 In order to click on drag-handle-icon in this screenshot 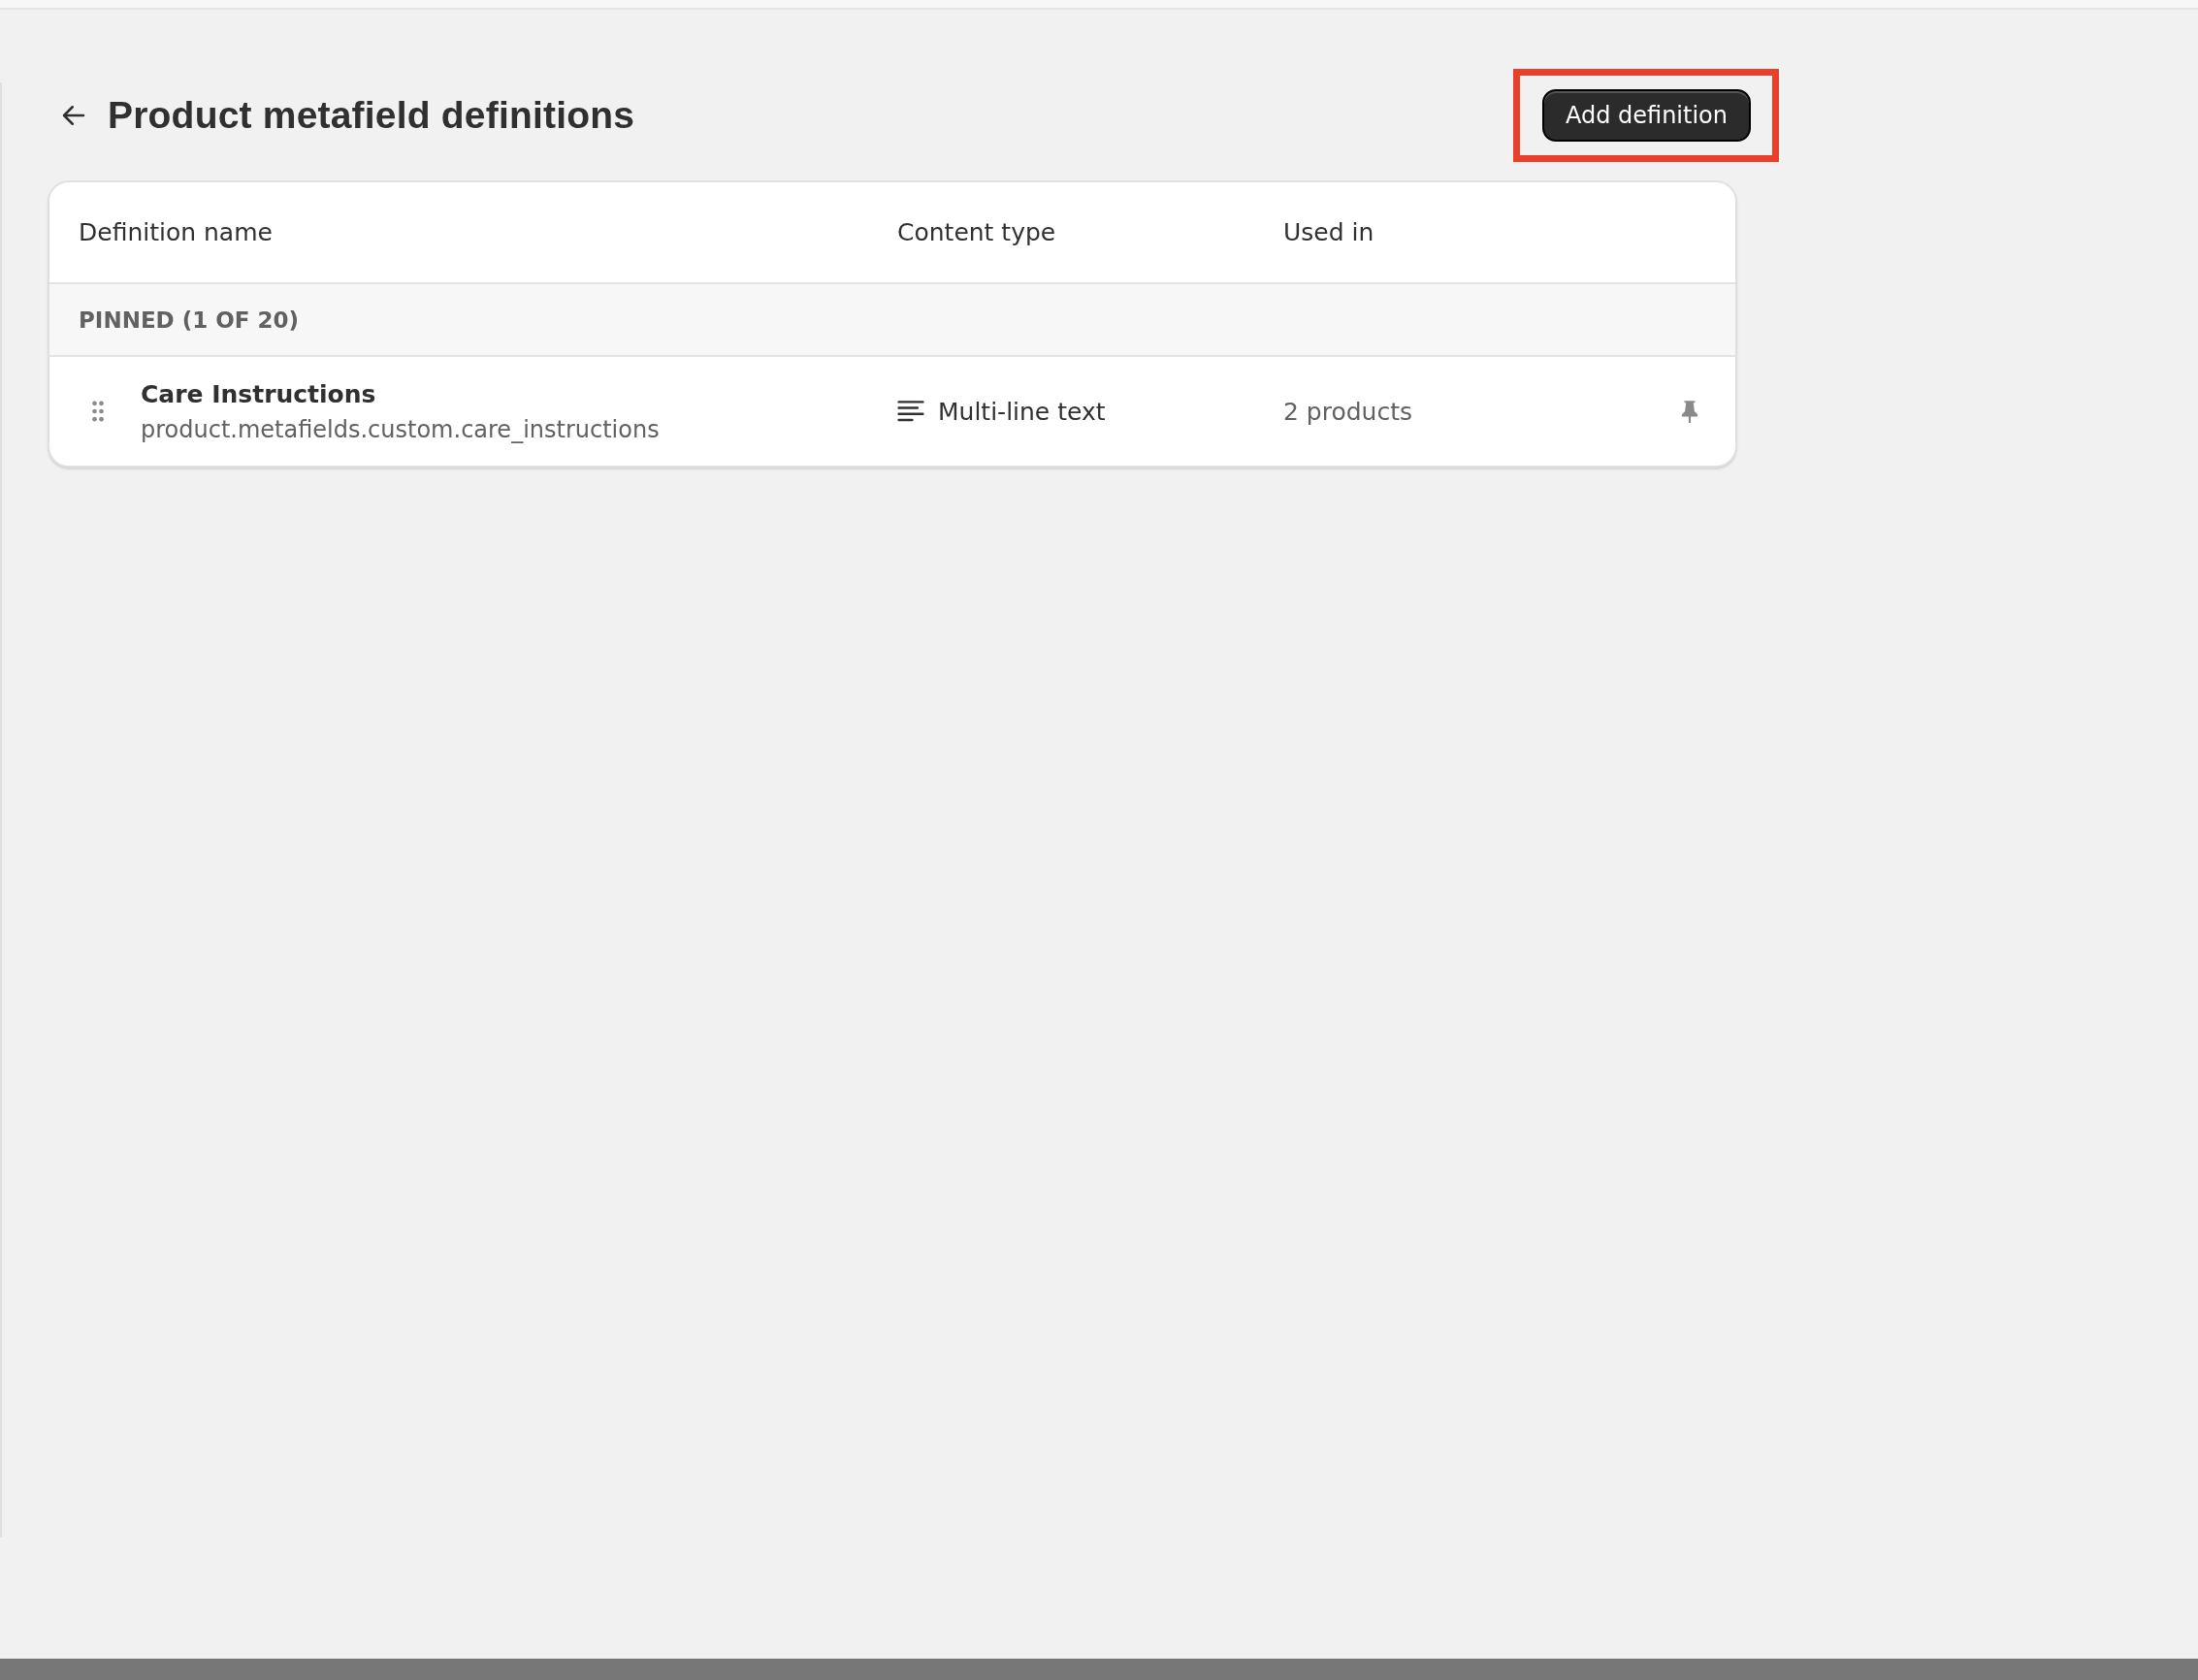, I will do `click(98, 411)`.